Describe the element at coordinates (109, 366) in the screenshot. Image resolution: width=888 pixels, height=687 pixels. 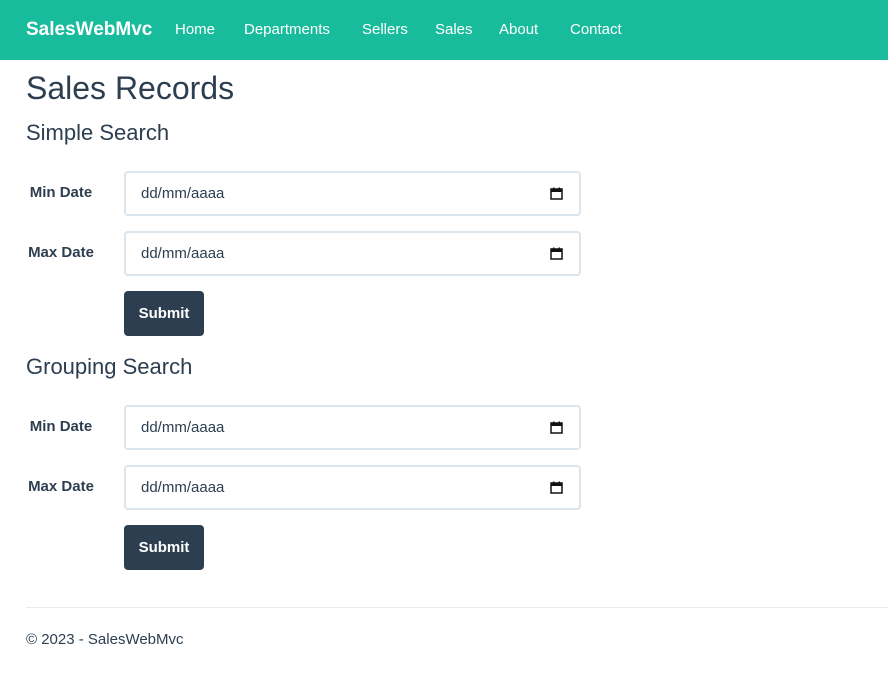
I see `grouping-search-title: Grouping Search` at that location.